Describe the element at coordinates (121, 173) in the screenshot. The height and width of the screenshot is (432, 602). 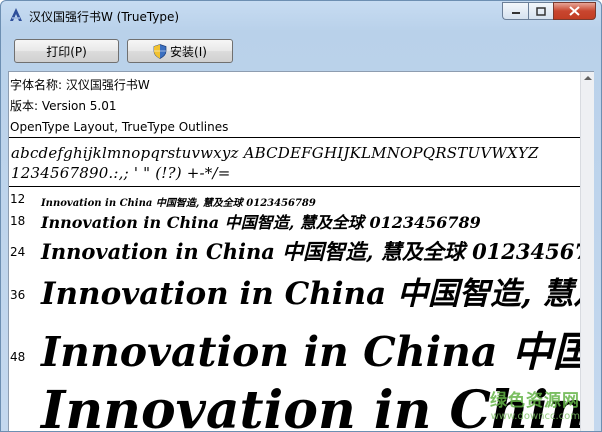
I see `alphabet-line-2: 1234567890.:,; ' " (!?) +-*/=` at that location.